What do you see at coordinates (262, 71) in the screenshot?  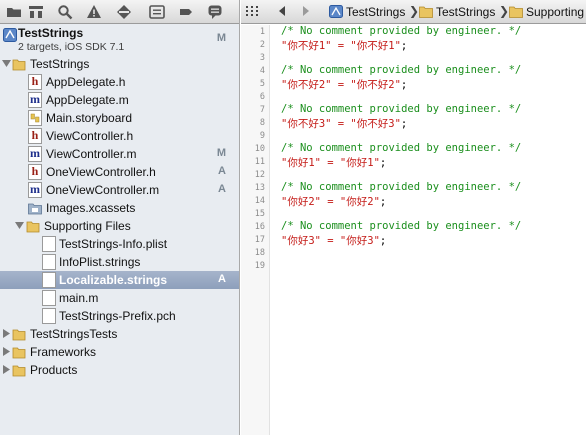 I see `line-number: 4` at bounding box center [262, 71].